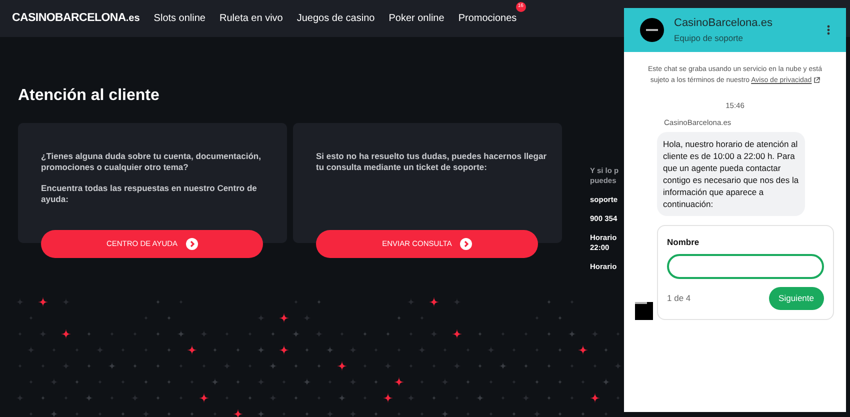 This screenshot has width=850, height=417. I want to click on site-logo: CASINOBARCELONA.es, so click(76, 19).